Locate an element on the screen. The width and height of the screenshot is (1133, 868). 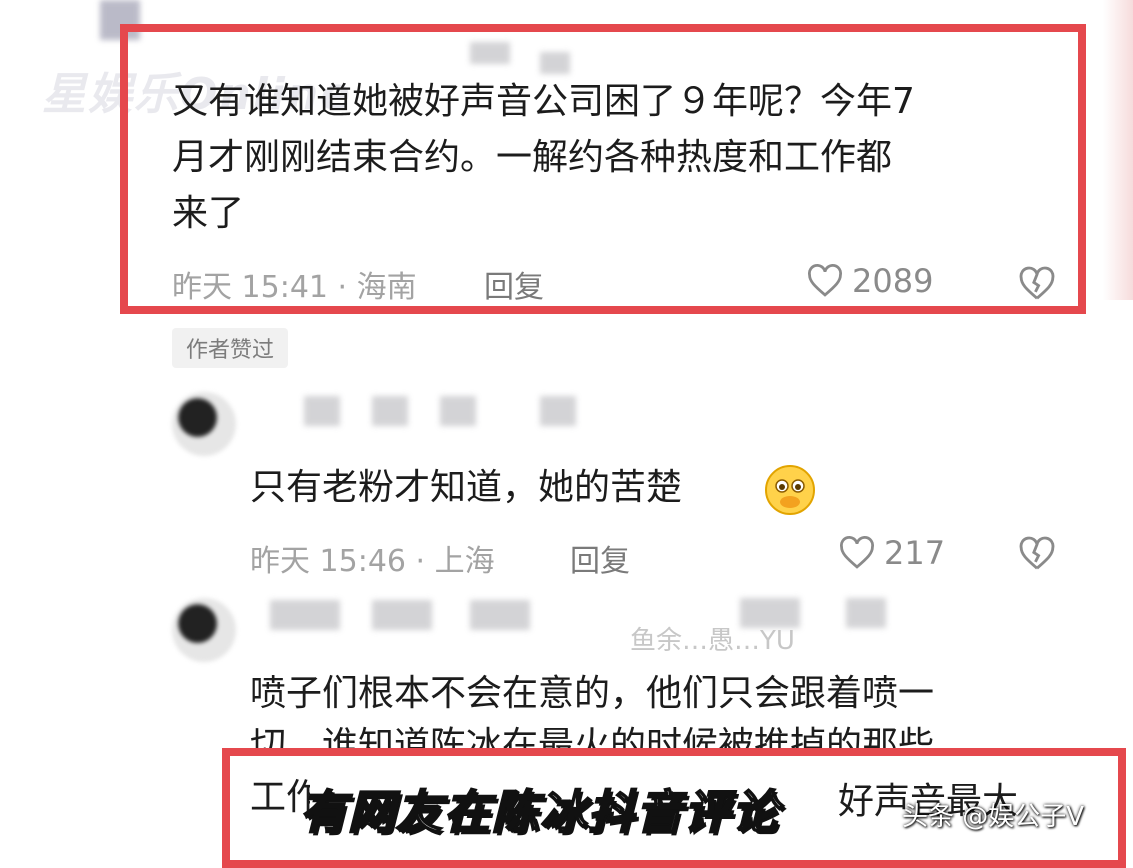
source-tag: 头条 @娱公子V is located at coordinates (993, 817).